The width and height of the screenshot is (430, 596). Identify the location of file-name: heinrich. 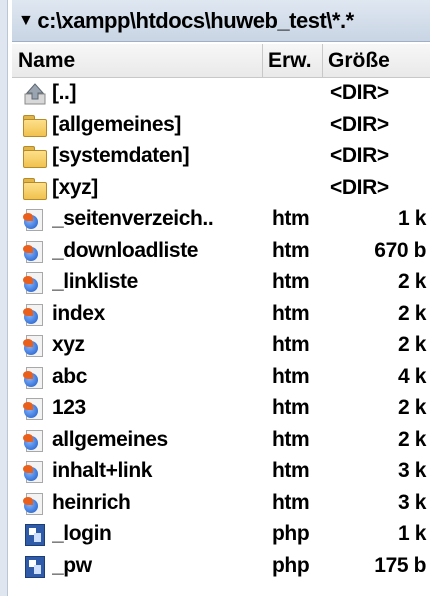
(91, 502).